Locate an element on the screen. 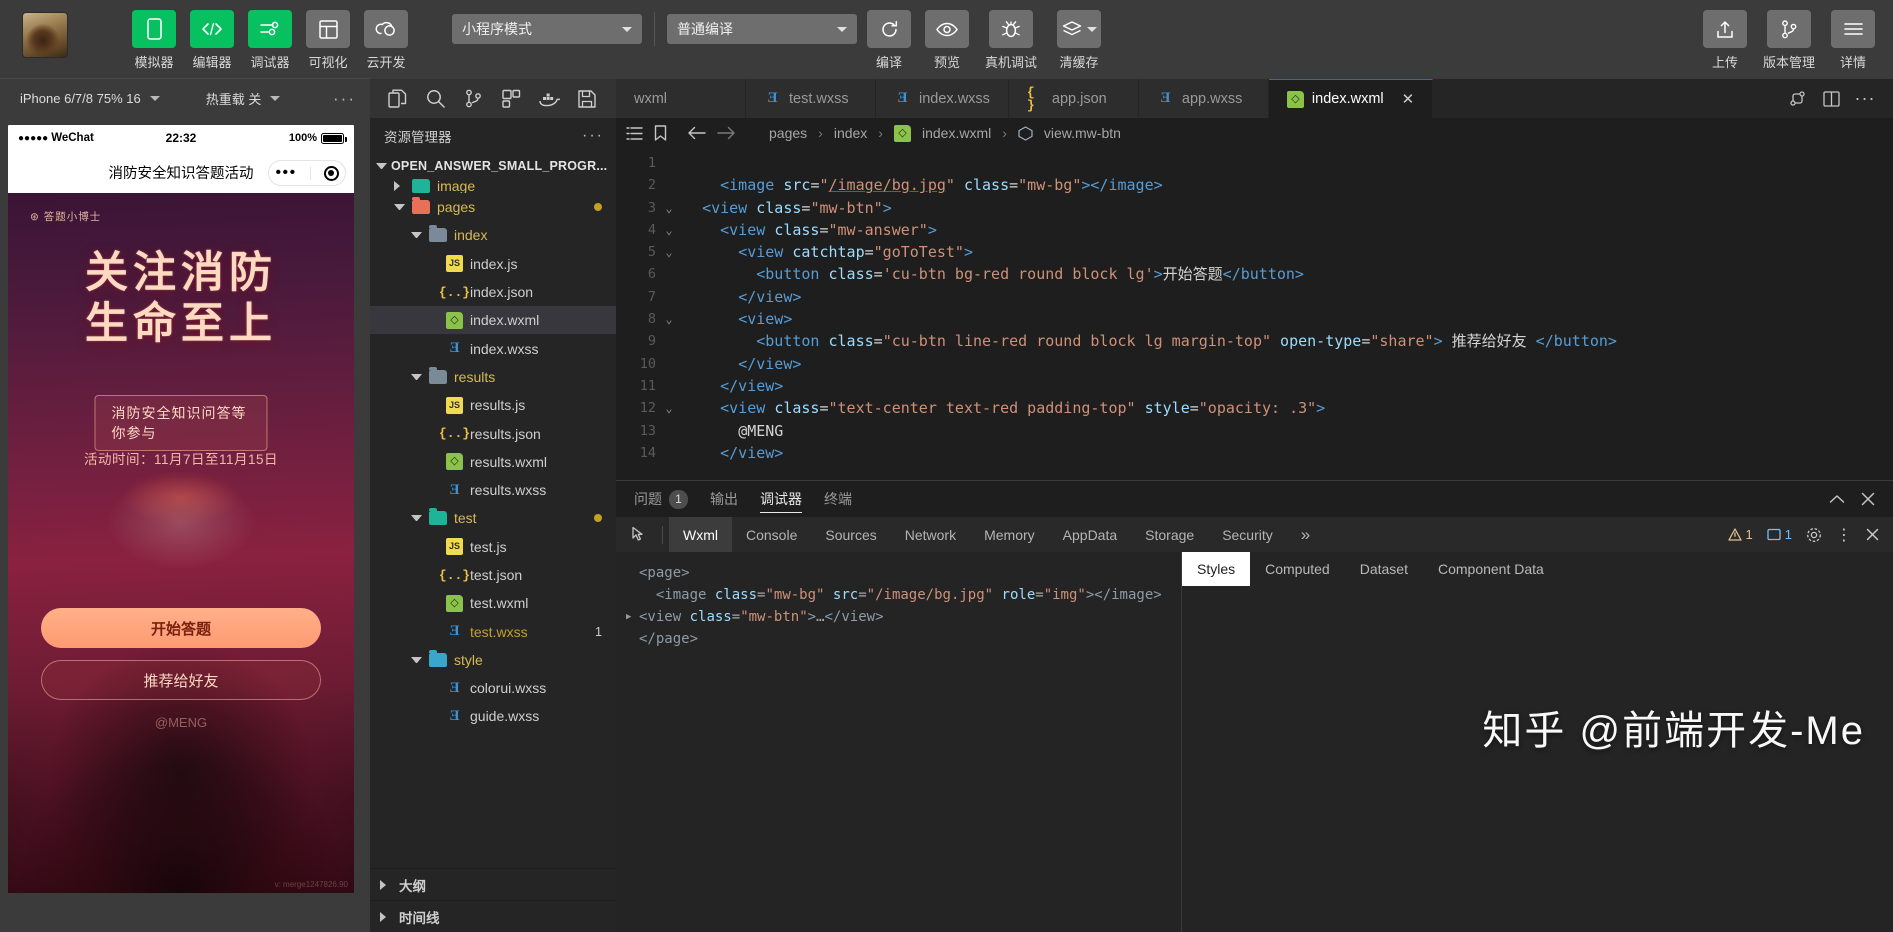  styles-tab-computed: Computed is located at coordinates (1297, 569).